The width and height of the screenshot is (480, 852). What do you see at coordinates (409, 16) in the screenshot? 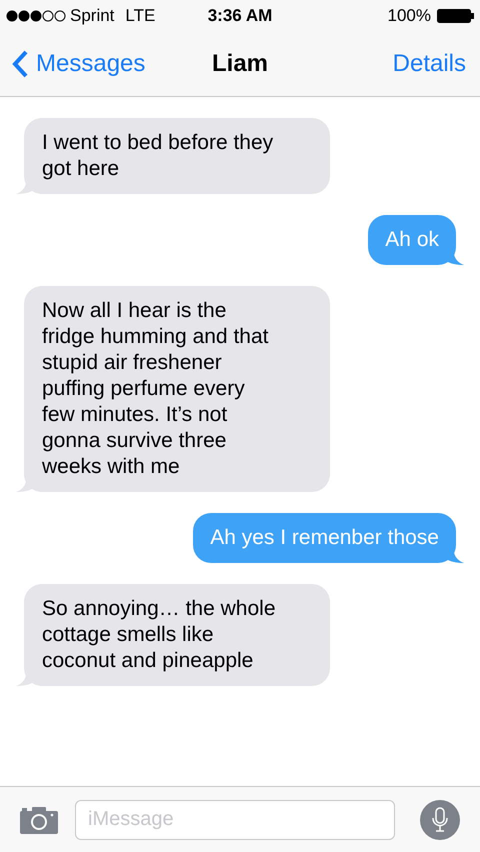
I see `battery-percent: 100%` at bounding box center [409, 16].